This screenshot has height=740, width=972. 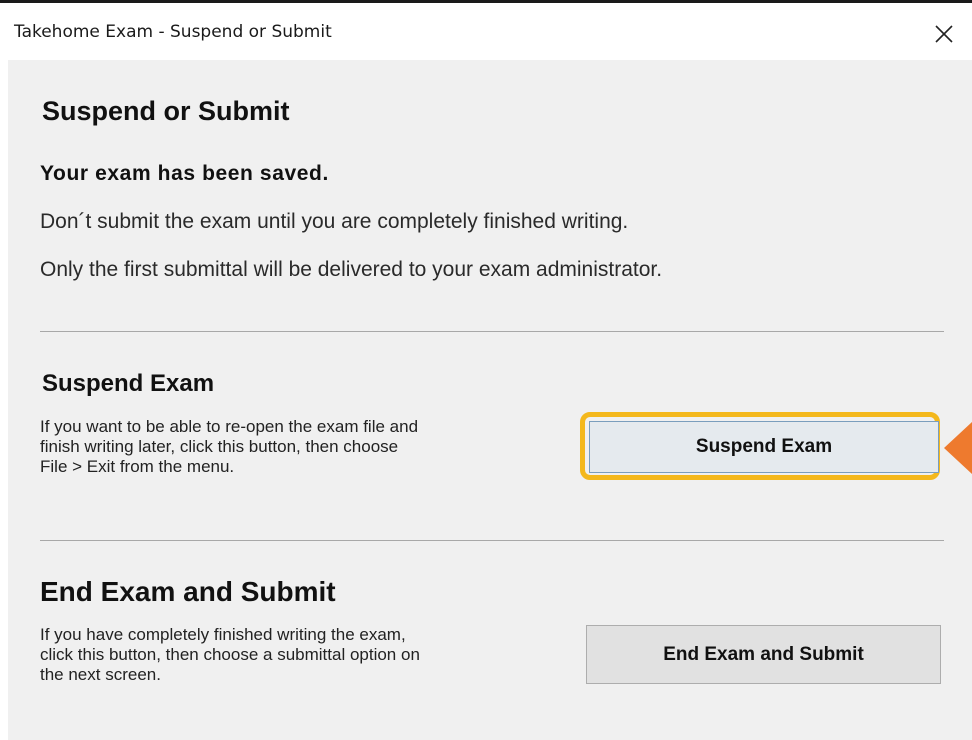 I want to click on close-button, so click(x=944, y=34).